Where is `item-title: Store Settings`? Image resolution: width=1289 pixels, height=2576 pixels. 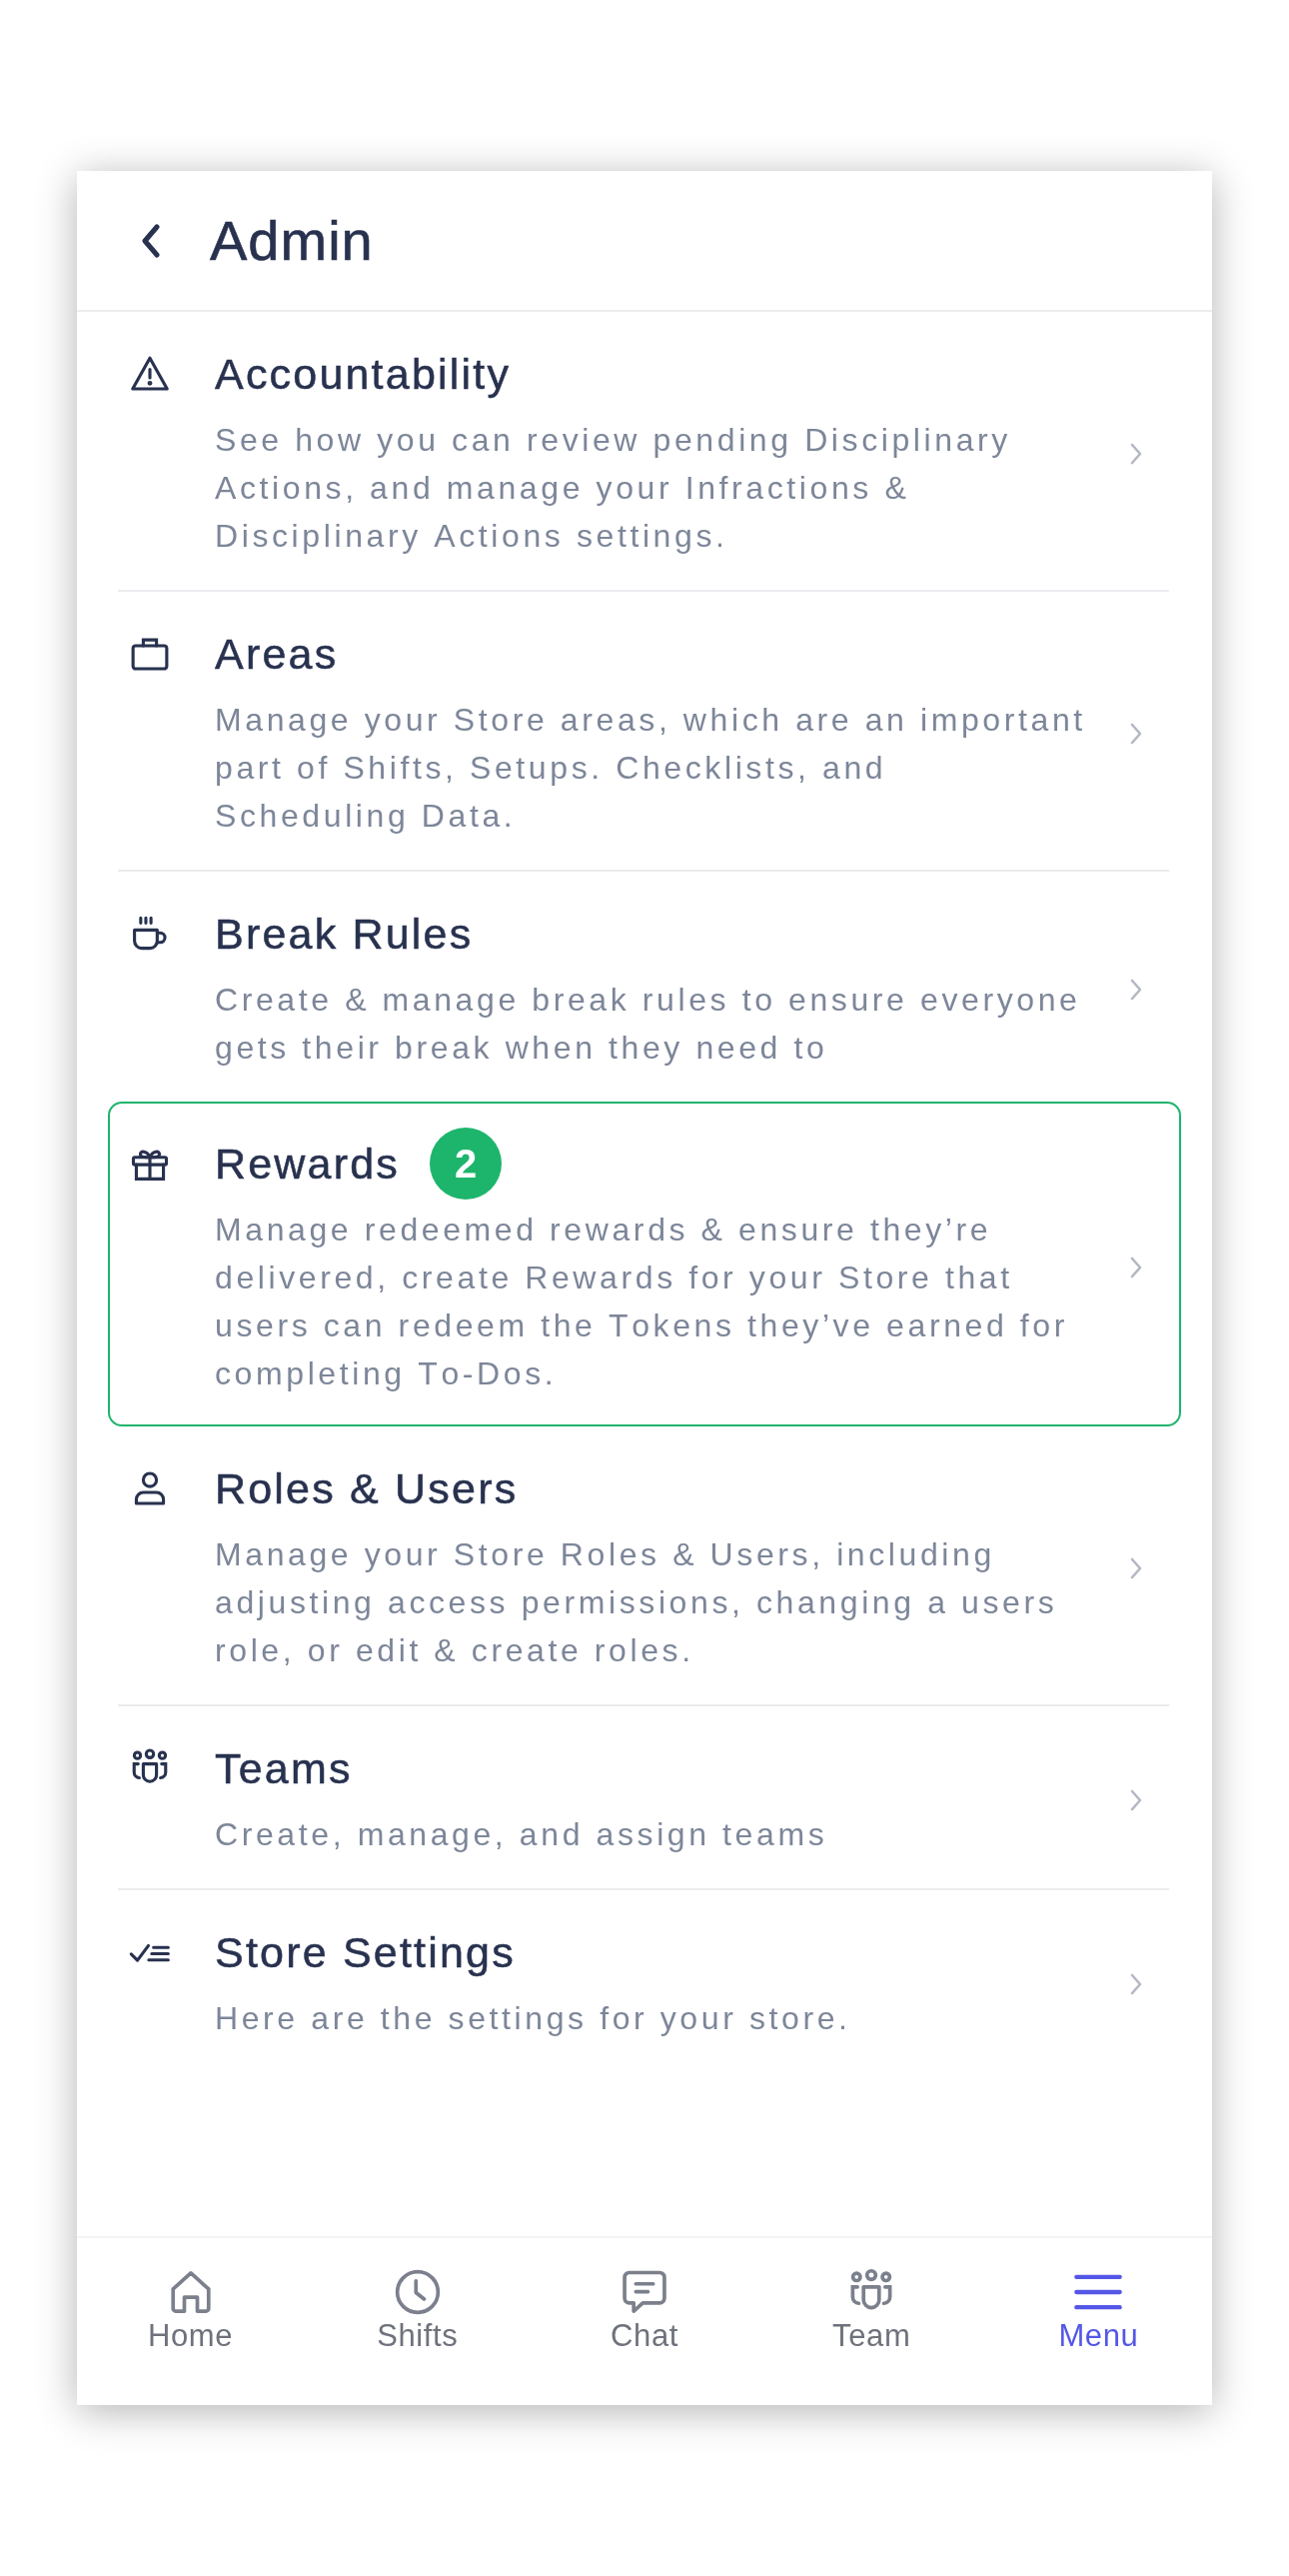 item-title: Store Settings is located at coordinates (365, 1953).